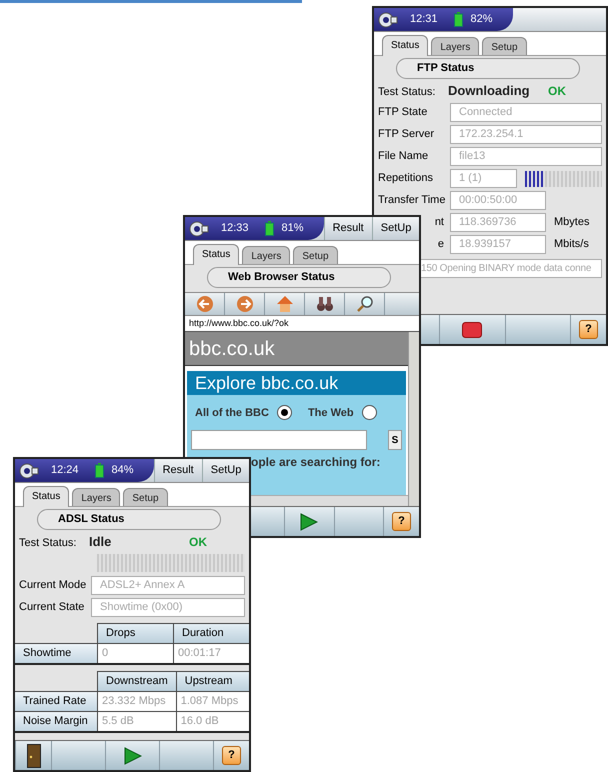 This screenshot has width=608, height=772. I want to click on field-label: Repetitions, so click(406, 178).